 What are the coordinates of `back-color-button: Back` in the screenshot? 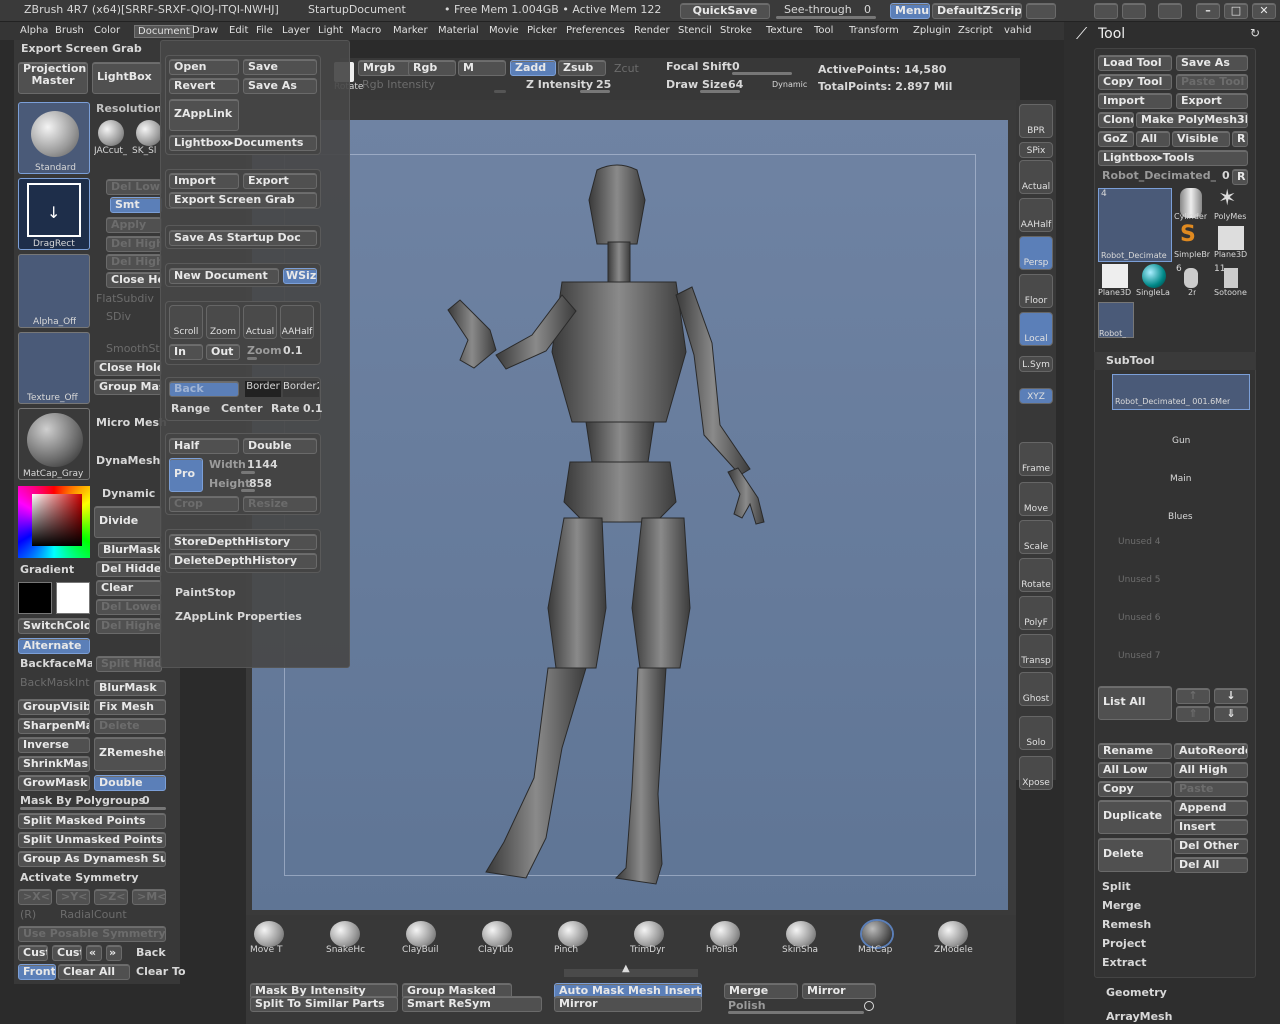 It's located at (204, 389).